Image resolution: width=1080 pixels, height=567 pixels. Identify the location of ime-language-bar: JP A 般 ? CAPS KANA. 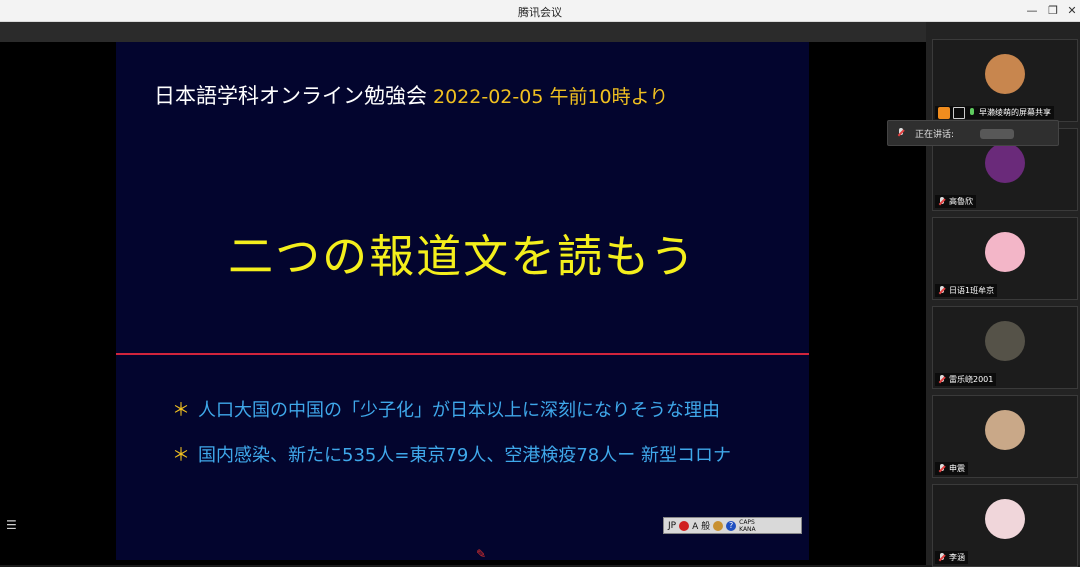
(732, 525).